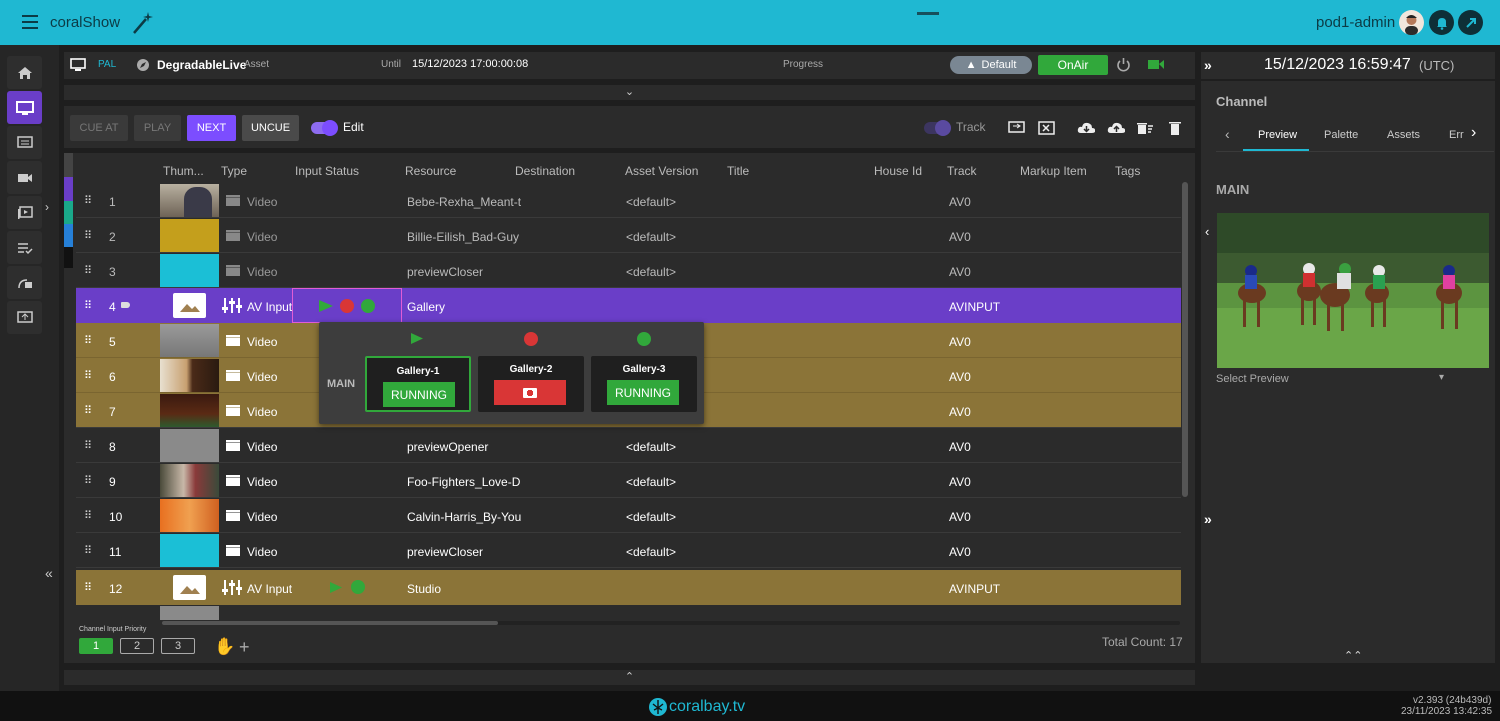 The width and height of the screenshot is (1500, 721). What do you see at coordinates (1127, 171) in the screenshot?
I see `col-tags: Tags` at bounding box center [1127, 171].